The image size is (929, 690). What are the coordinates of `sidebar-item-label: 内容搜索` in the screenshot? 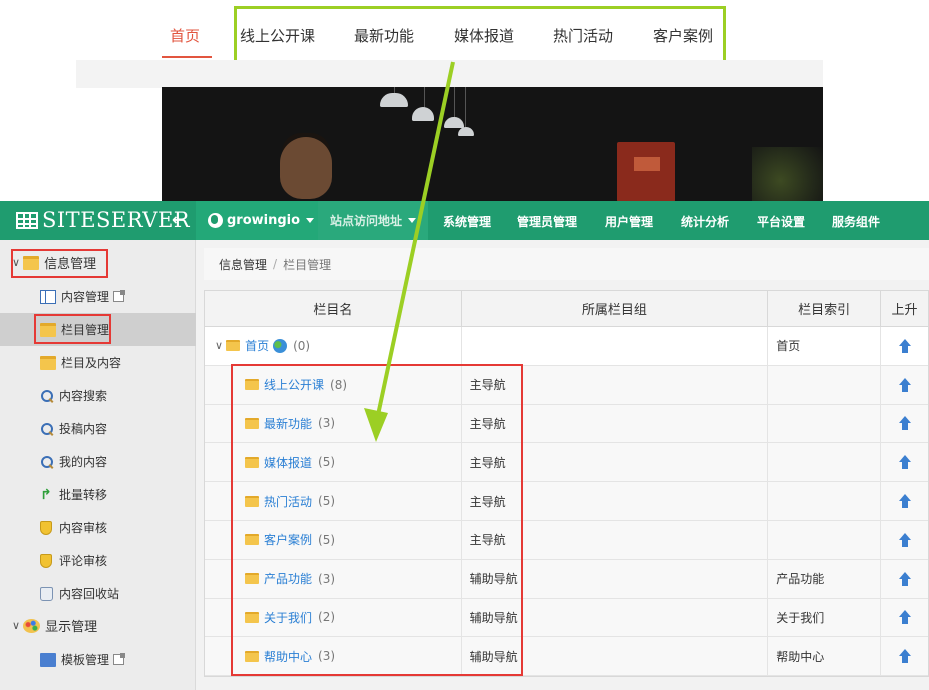 It's located at (83, 396).